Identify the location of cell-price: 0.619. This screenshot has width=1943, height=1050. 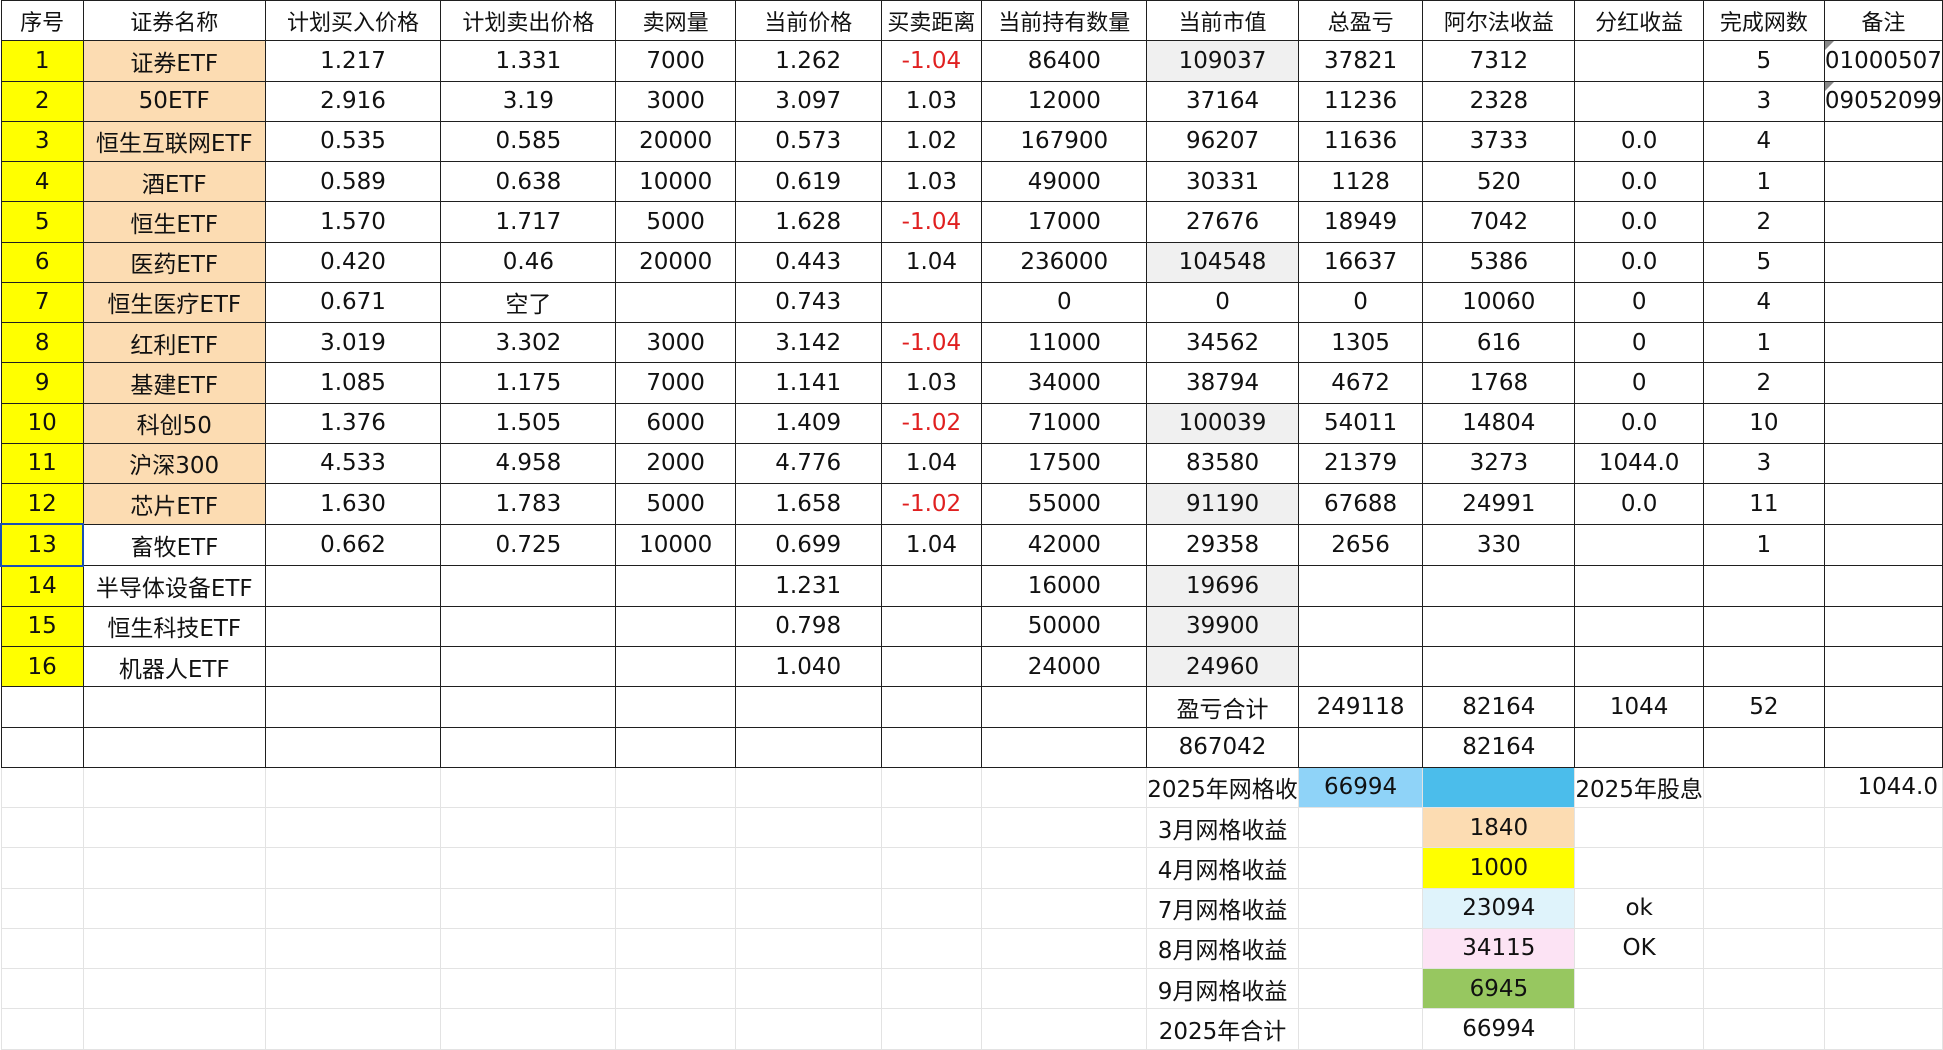
(808, 181).